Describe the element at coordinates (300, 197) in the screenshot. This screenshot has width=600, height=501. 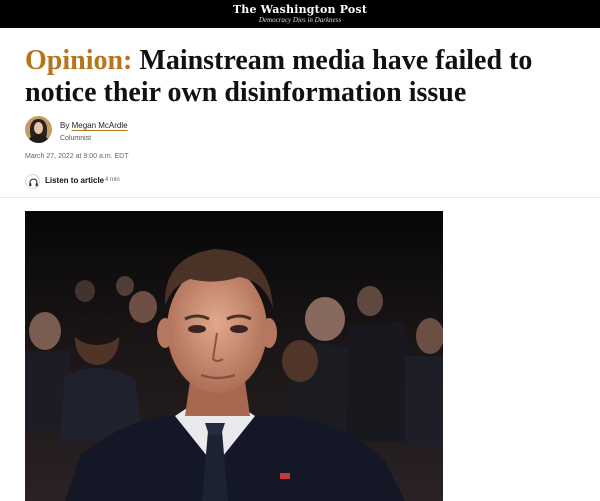
I see `section-divider` at that location.